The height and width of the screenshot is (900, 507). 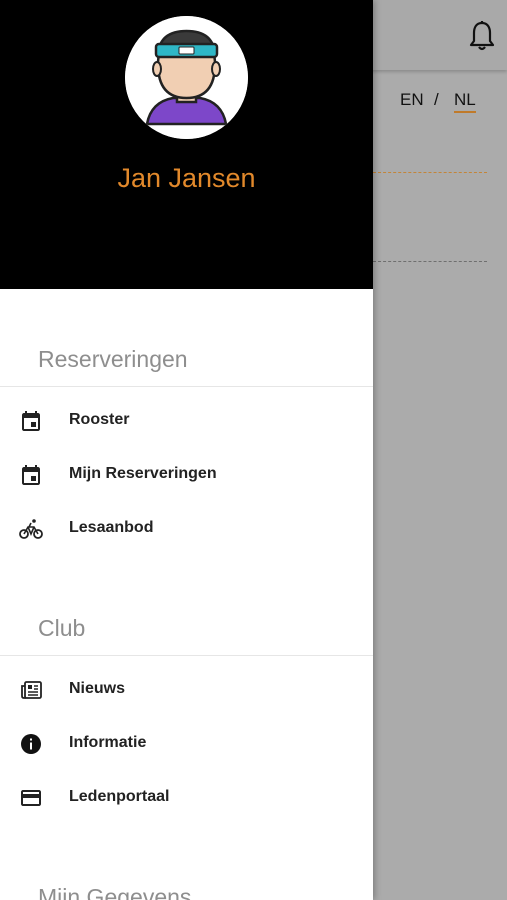 I want to click on nav-item-mijn-reserveringen: Mijn Reserveringen, so click(x=186, y=475).